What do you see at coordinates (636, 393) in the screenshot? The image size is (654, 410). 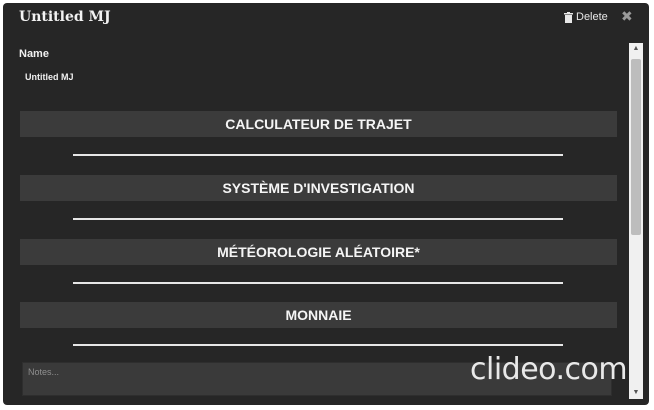 I see `scroll-down-arrow-icon: ▼` at bounding box center [636, 393].